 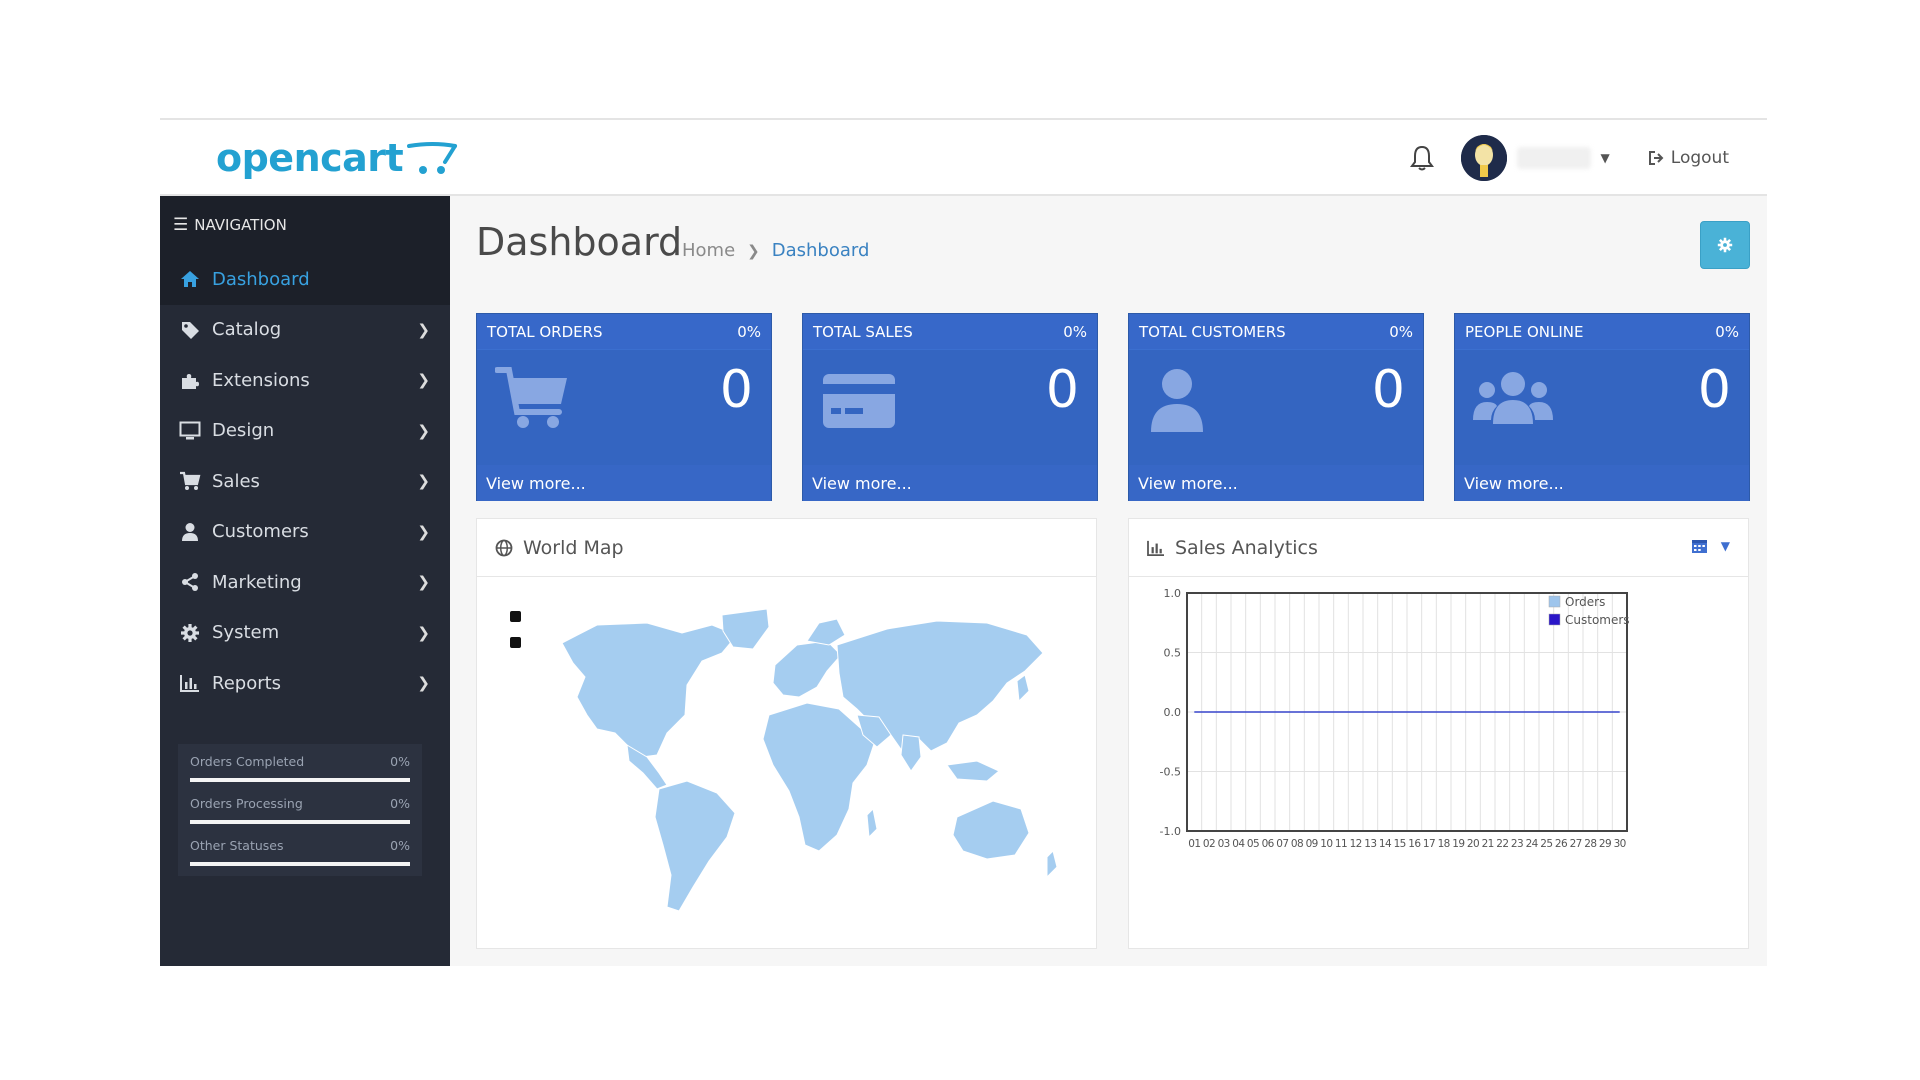 What do you see at coordinates (246, 633) in the screenshot?
I see `sidebar-item-label: System` at bounding box center [246, 633].